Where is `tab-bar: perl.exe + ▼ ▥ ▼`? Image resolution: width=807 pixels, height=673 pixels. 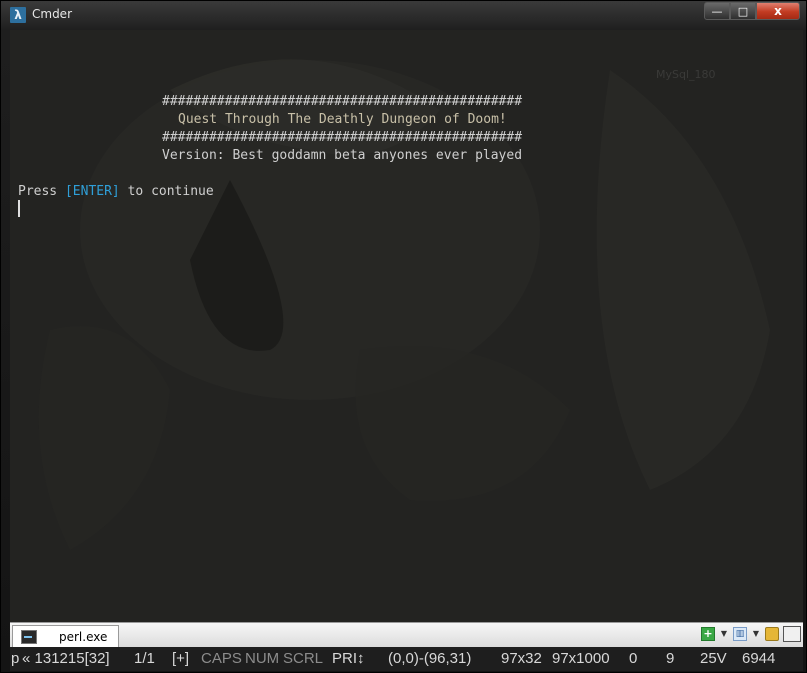
tab-bar: perl.exe + ▼ ▥ ▼ is located at coordinates (406, 634).